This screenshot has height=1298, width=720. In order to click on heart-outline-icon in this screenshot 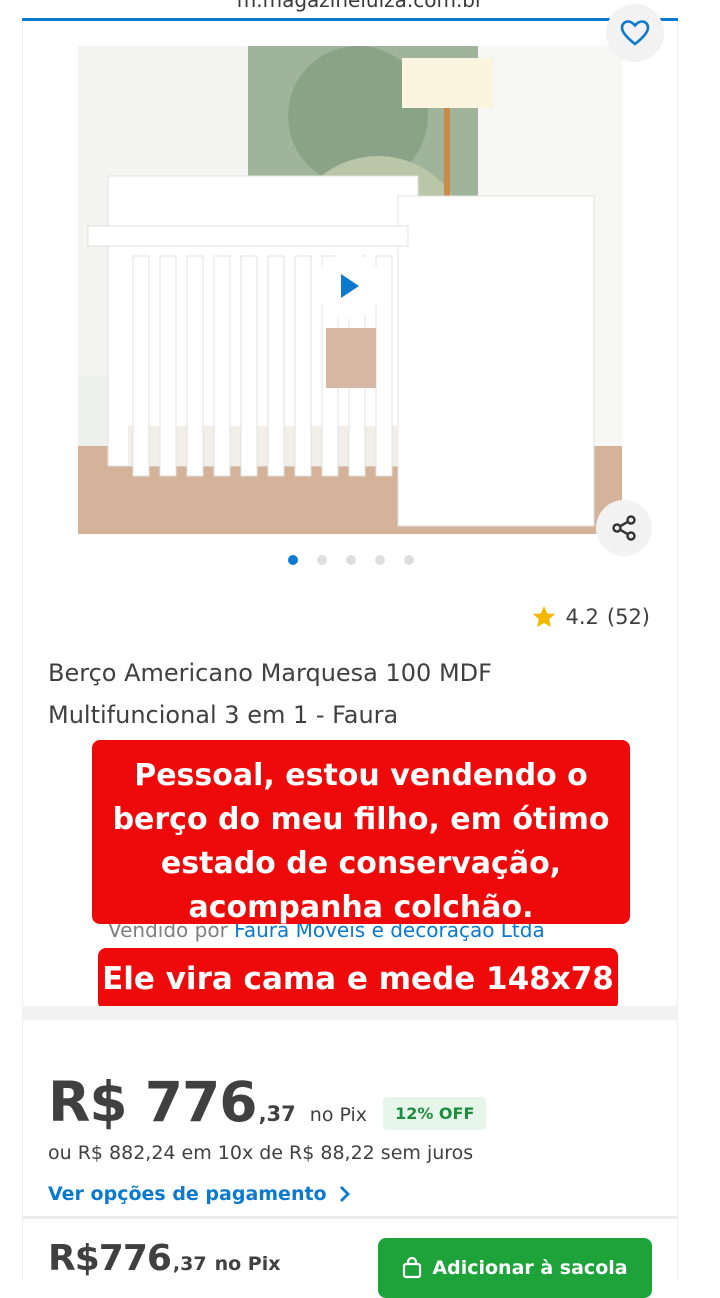, I will do `click(635, 33)`.